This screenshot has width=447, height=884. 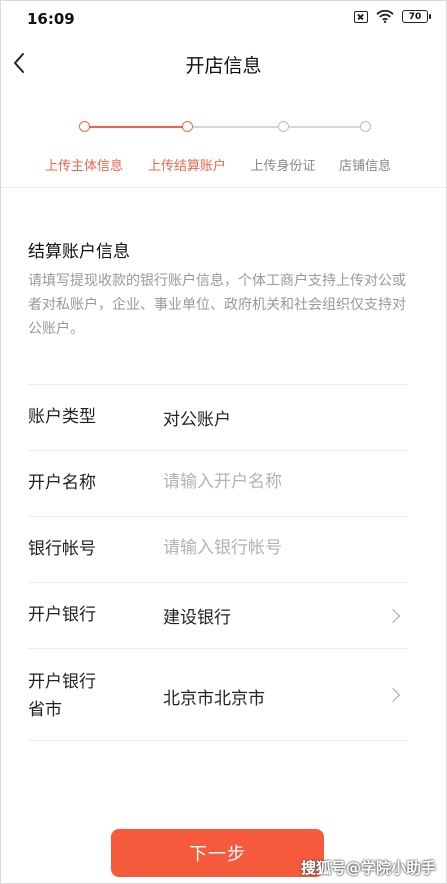 I want to click on bank-region-label-line1: 开户银行, so click(x=62, y=682).